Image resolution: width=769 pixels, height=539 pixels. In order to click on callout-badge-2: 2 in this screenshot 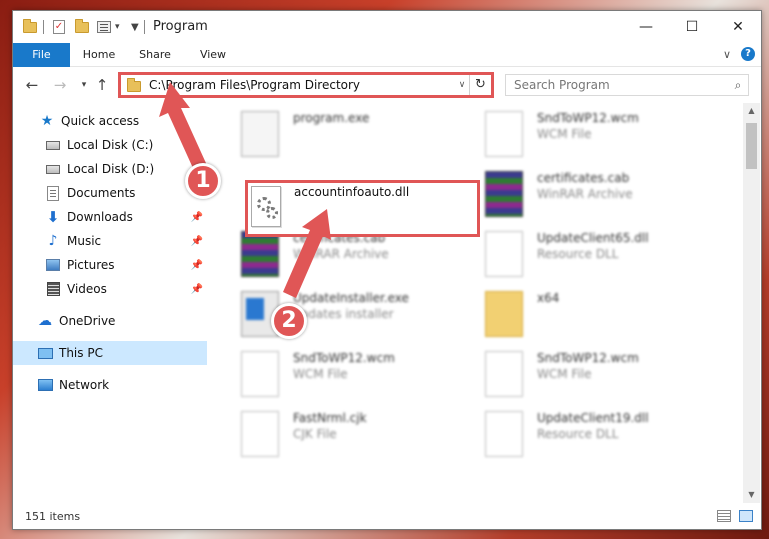, I will do `click(289, 321)`.